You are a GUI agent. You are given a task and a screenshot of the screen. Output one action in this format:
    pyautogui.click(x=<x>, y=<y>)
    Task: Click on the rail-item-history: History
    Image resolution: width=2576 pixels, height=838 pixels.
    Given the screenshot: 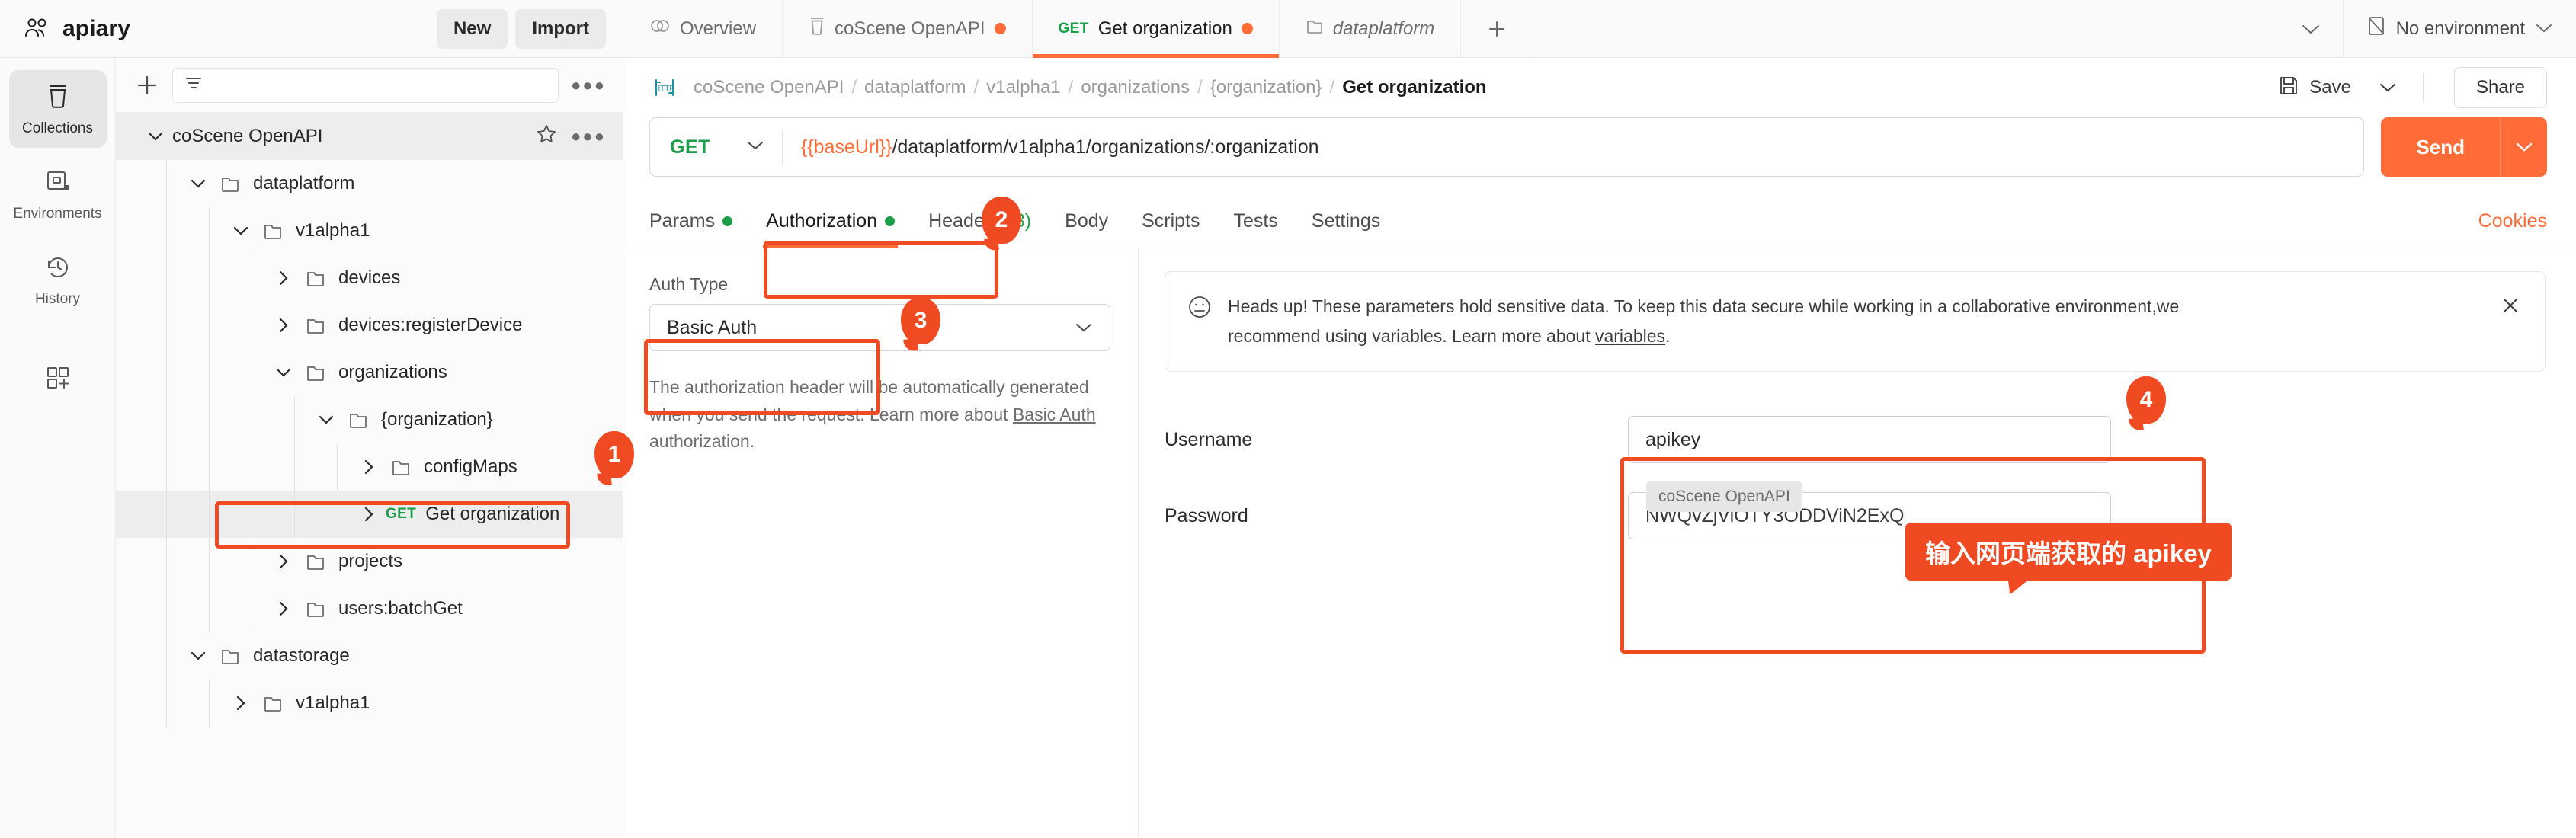 What is the action you would take?
    pyautogui.click(x=58, y=280)
    